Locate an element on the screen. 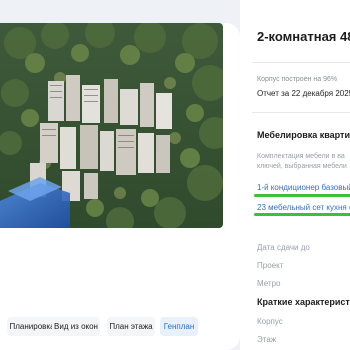  report-date: Отчет за 22 декабря 2025 is located at coordinates (303, 93).